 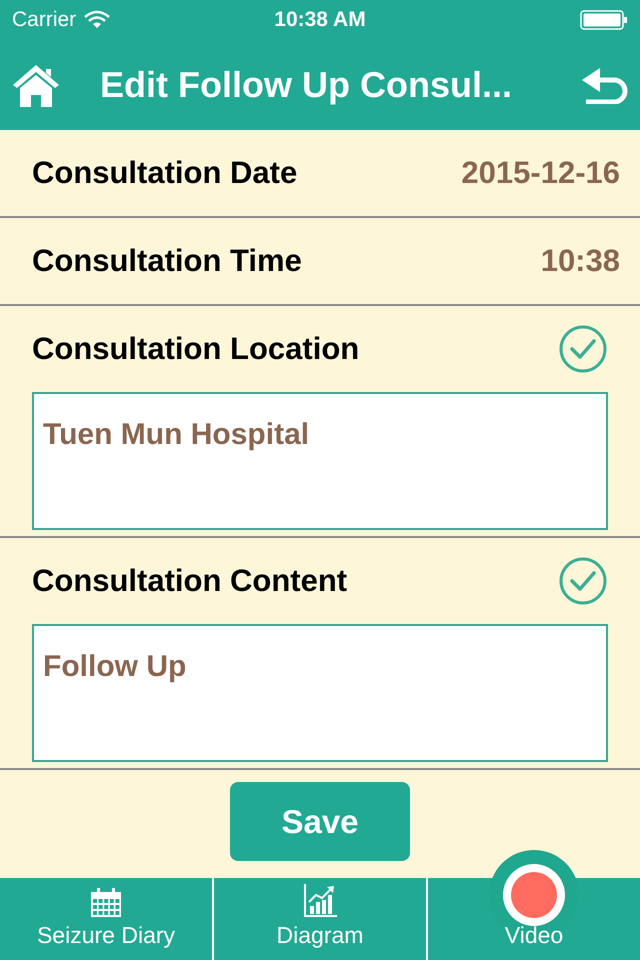 I want to click on status-time: 10:38 AM, so click(x=320, y=20).